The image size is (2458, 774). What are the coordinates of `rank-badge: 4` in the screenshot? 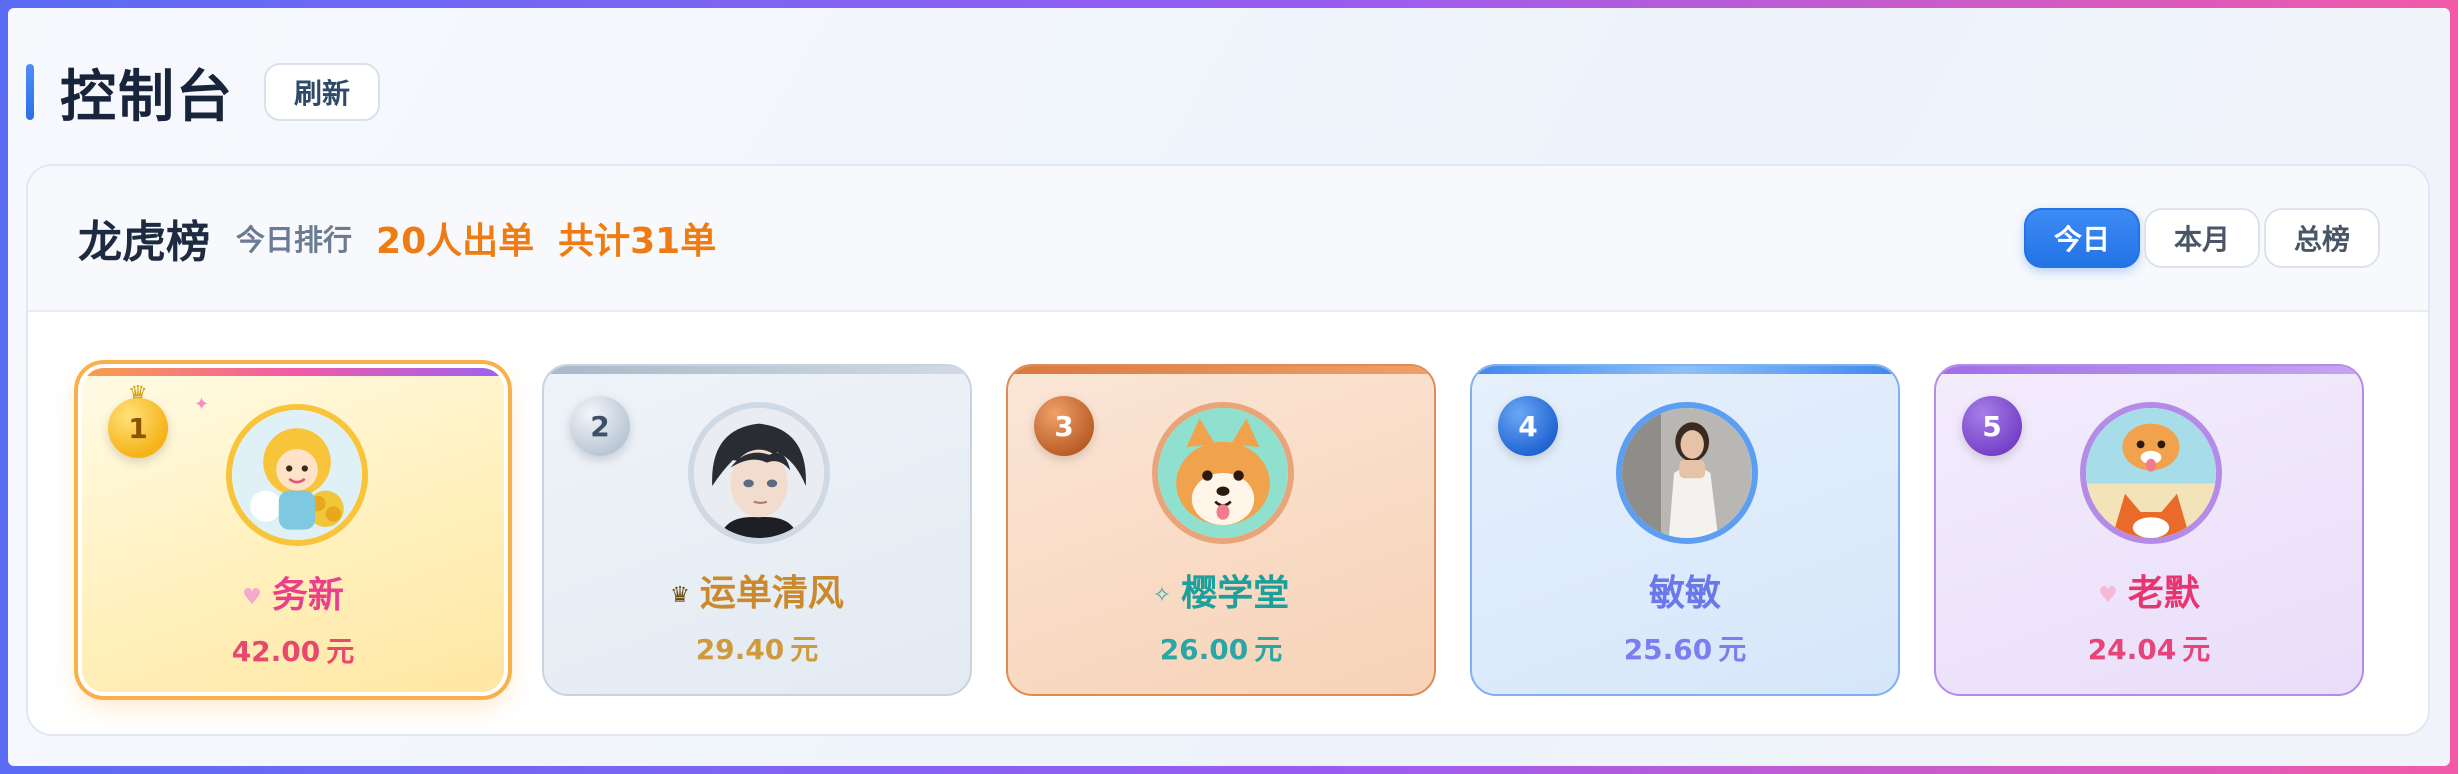 It's located at (1528, 426).